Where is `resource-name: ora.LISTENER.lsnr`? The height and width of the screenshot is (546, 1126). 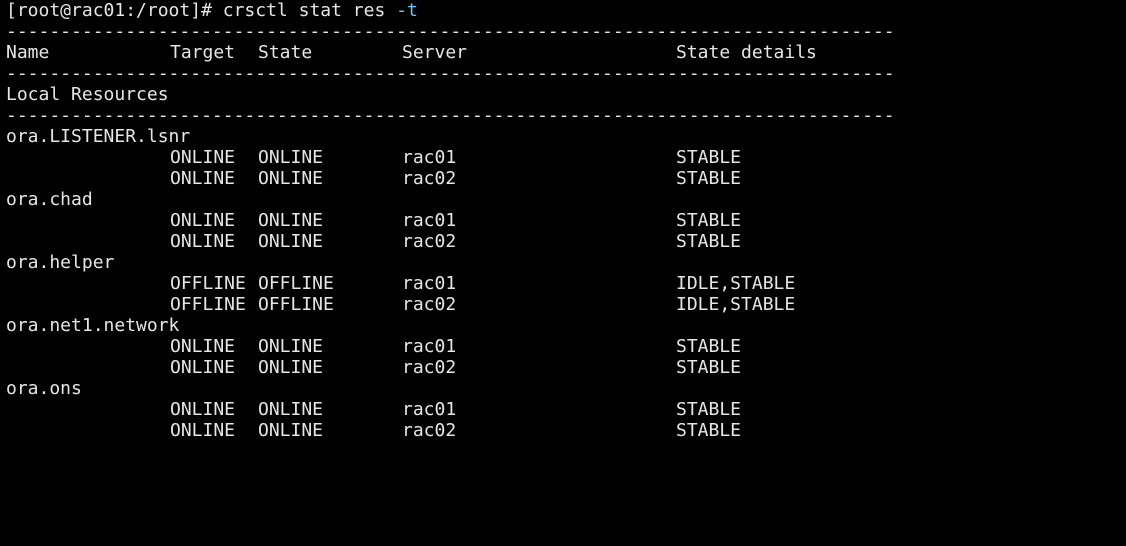 resource-name: ora.LISTENER.lsnr is located at coordinates (98, 136).